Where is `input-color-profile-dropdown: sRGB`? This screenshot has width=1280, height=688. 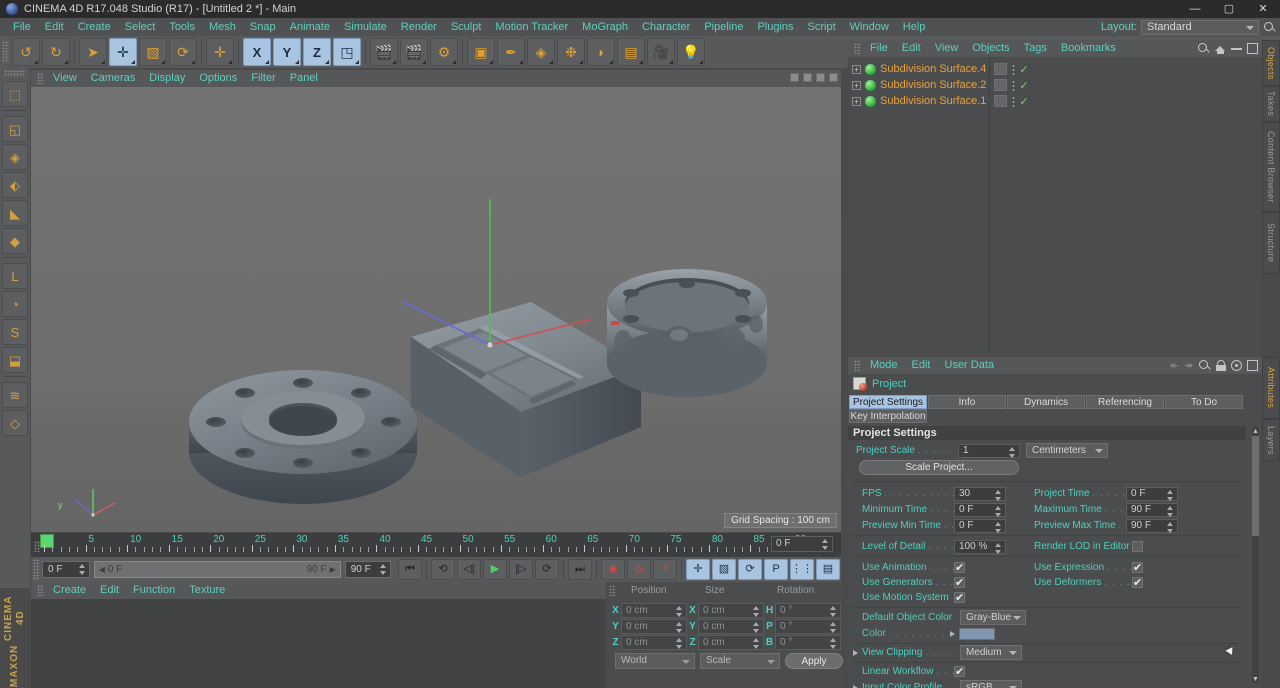 input-color-profile-dropdown: sRGB is located at coordinates (991, 684).